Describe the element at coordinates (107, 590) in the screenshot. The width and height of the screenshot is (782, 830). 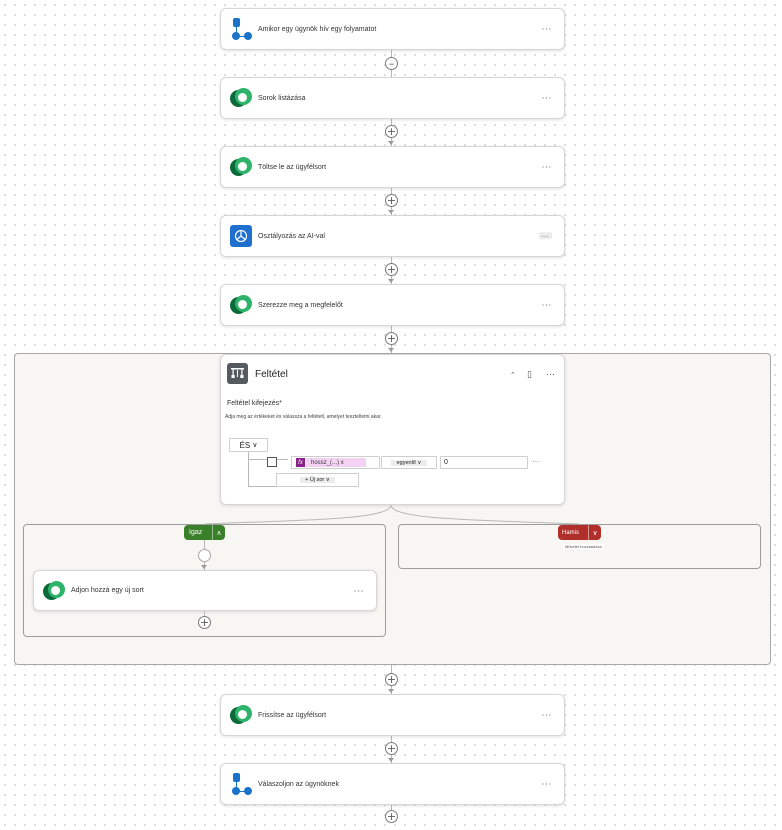
I see `step-title: Adjon hozzá egy új sort` at that location.